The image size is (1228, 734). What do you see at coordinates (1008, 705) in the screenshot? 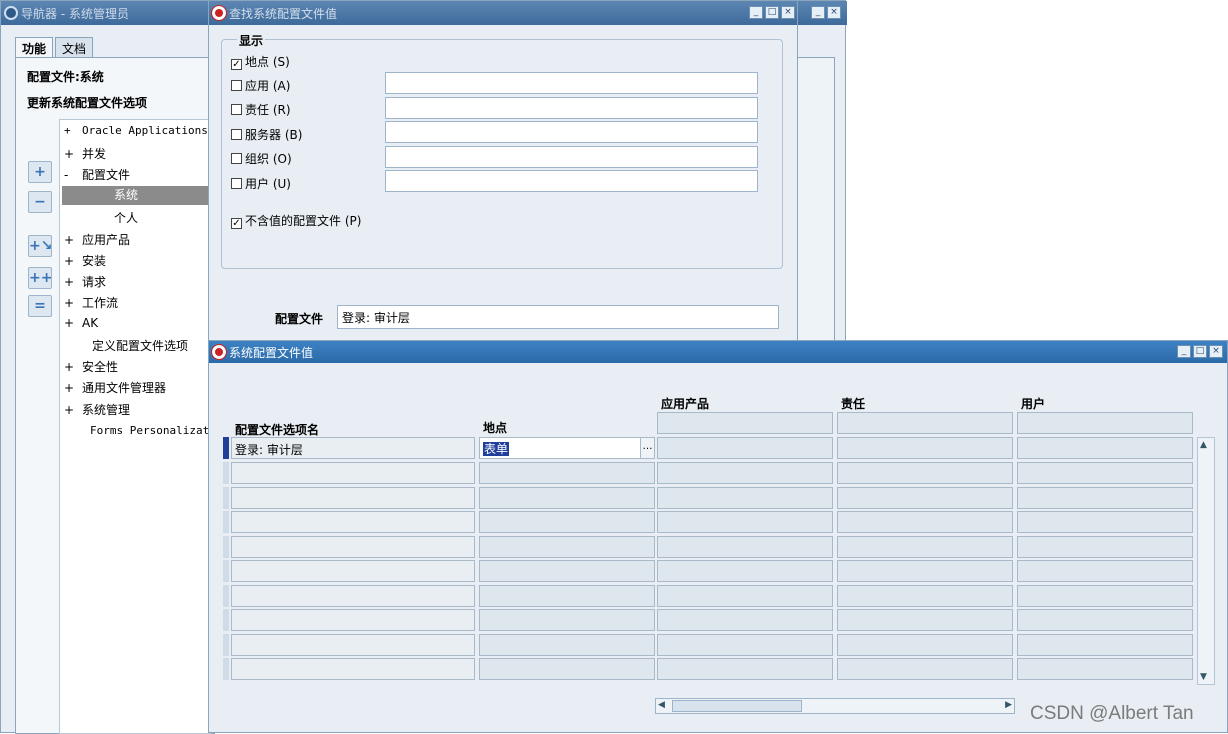
I see `scroll-right-icon: ▶` at bounding box center [1008, 705].